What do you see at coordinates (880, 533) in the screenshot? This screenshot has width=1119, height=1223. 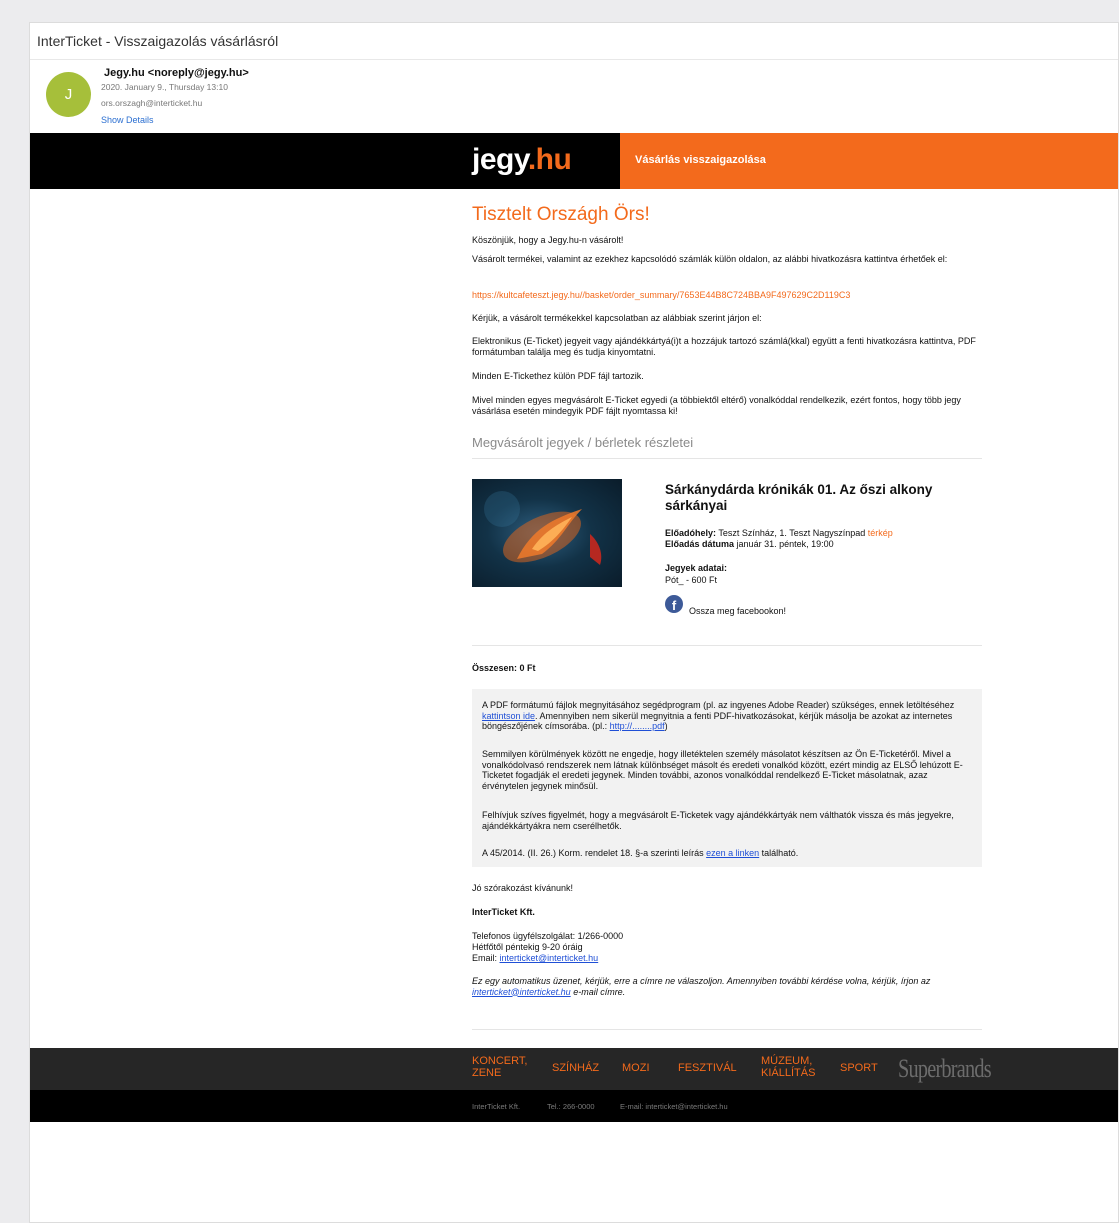 I see `map-link: térkép` at bounding box center [880, 533].